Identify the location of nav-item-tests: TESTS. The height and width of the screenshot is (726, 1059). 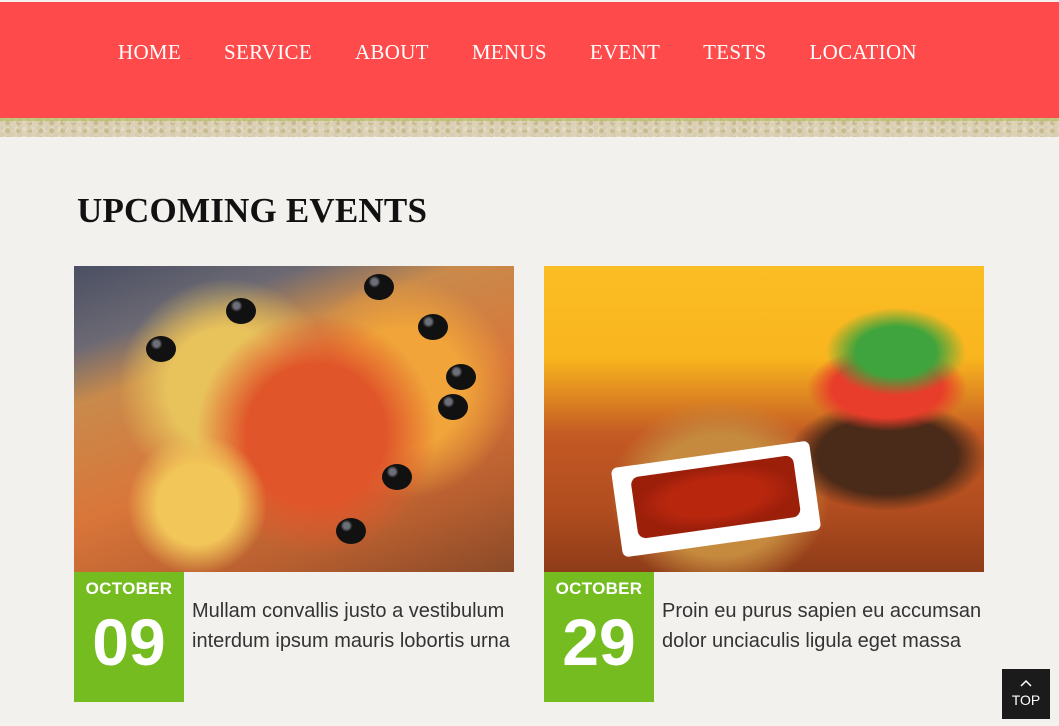
(734, 52).